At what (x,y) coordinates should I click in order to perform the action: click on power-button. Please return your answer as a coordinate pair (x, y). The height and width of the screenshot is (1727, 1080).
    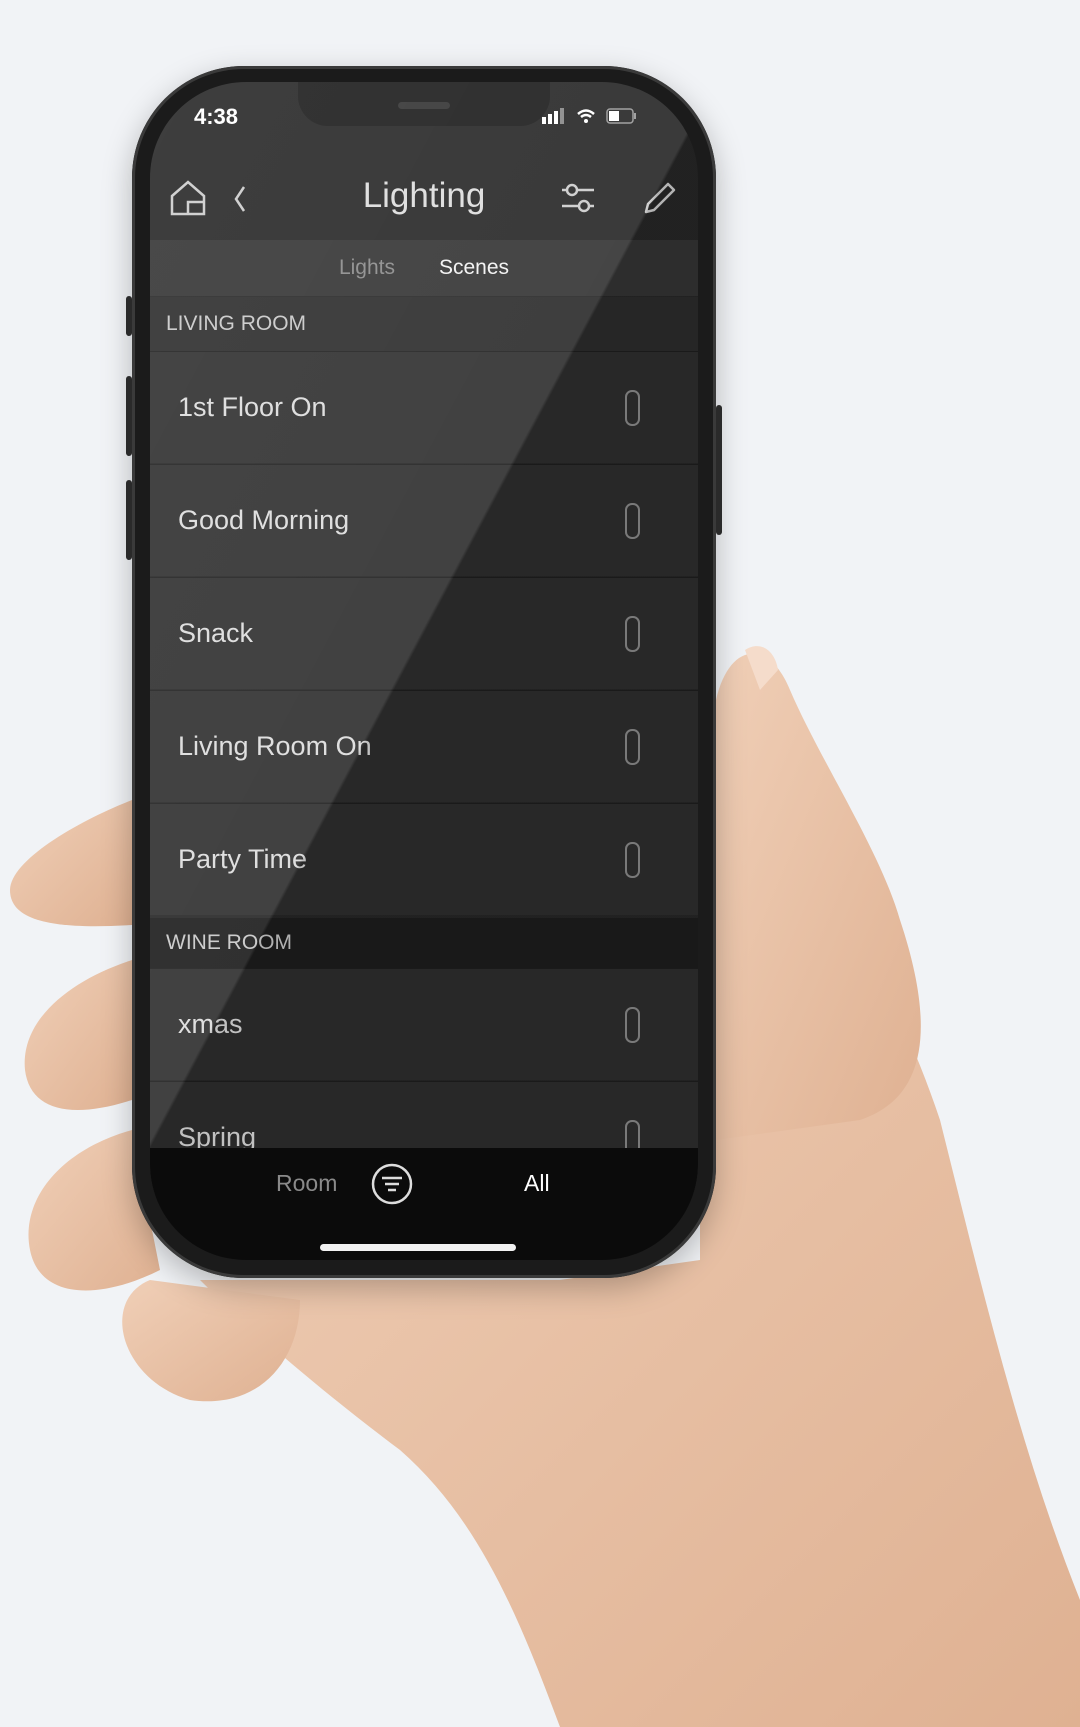
    Looking at the image, I should click on (719, 470).